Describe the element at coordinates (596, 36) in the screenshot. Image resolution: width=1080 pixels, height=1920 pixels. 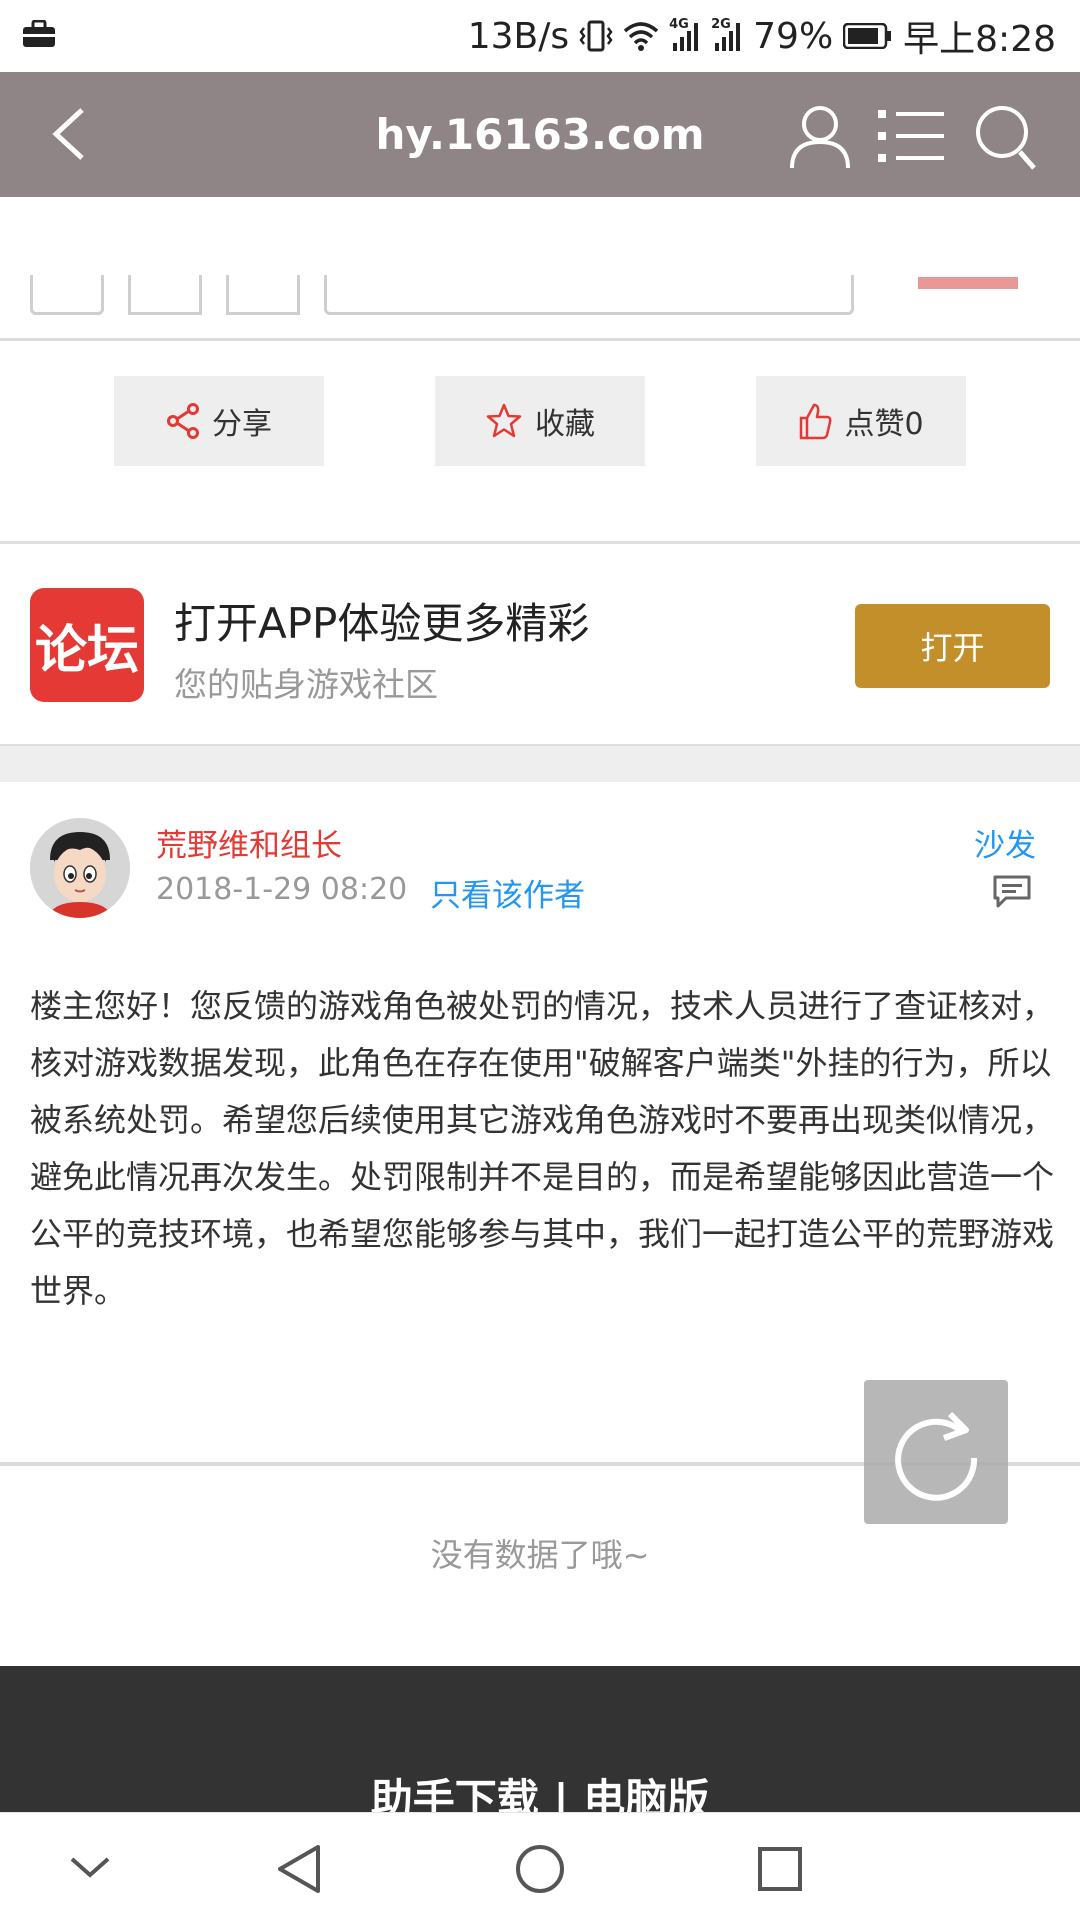
I see `vibrate-icon` at that location.